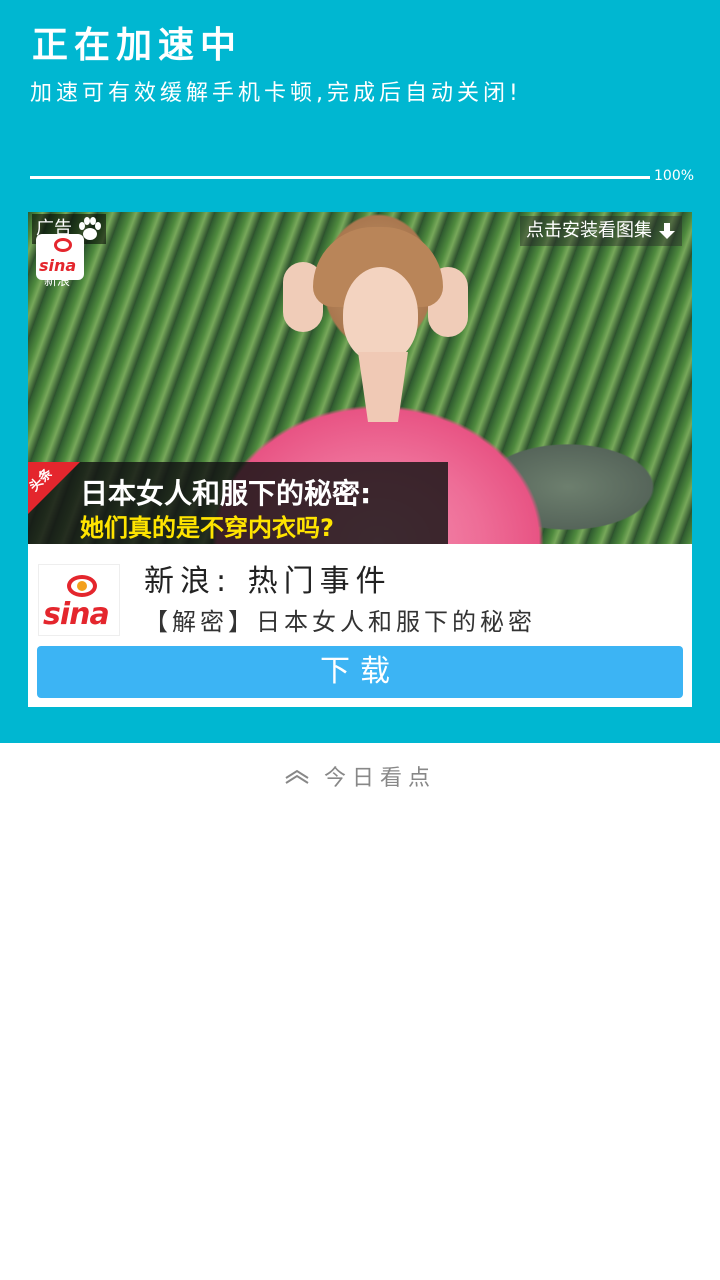  I want to click on page-title: 正在加速中, so click(137, 45).